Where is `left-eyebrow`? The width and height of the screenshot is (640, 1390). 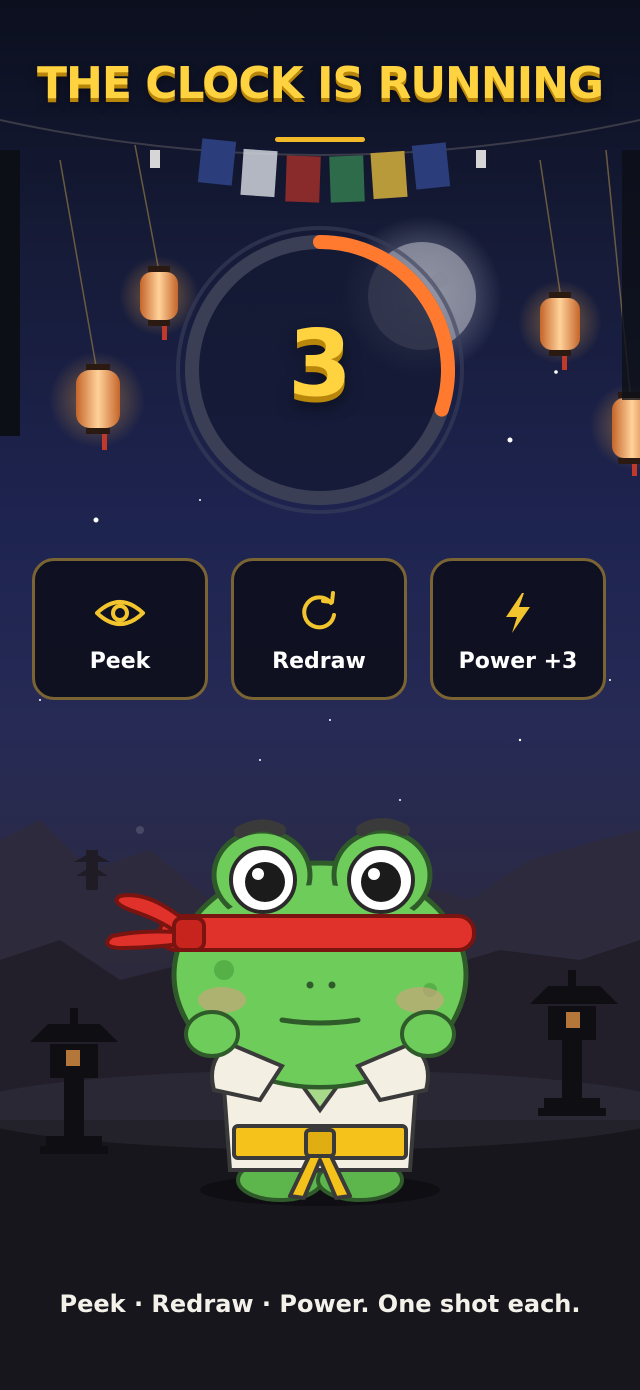 left-eyebrow is located at coordinates (260, 828).